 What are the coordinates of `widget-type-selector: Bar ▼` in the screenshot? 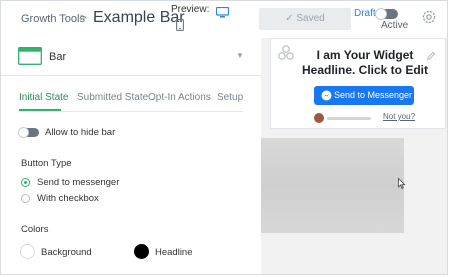 It's located at (131, 57).